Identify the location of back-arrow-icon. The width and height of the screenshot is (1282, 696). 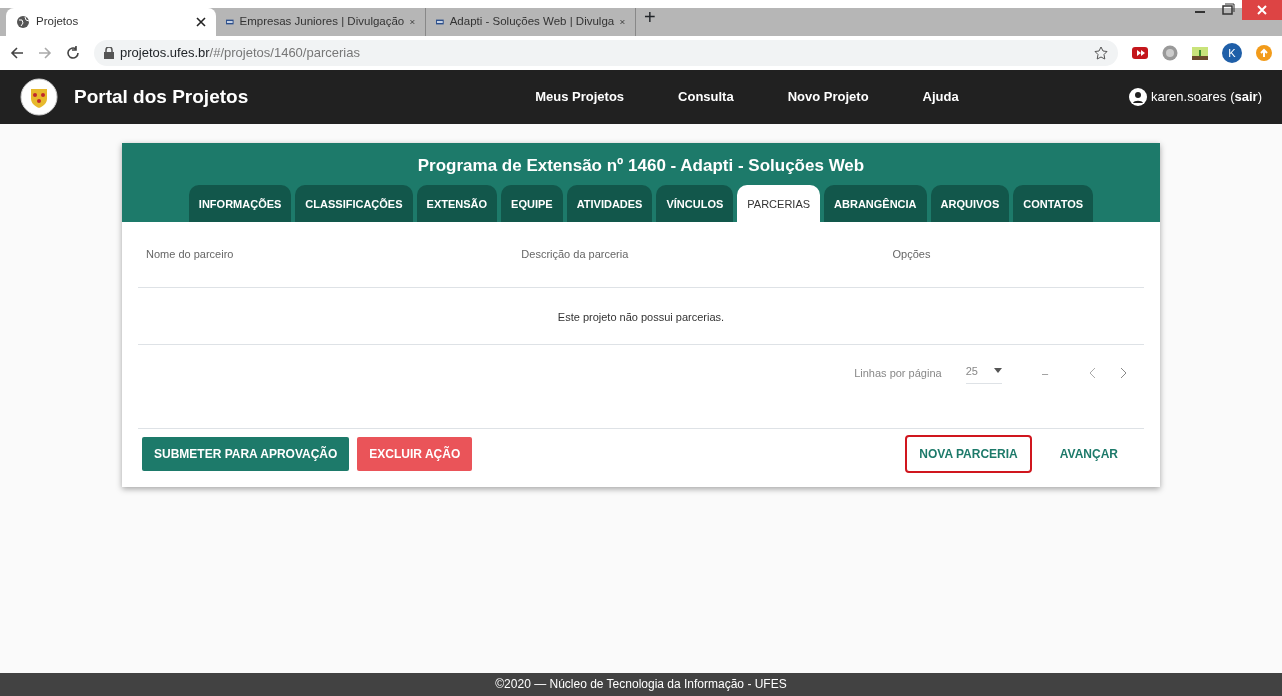
(17, 53).